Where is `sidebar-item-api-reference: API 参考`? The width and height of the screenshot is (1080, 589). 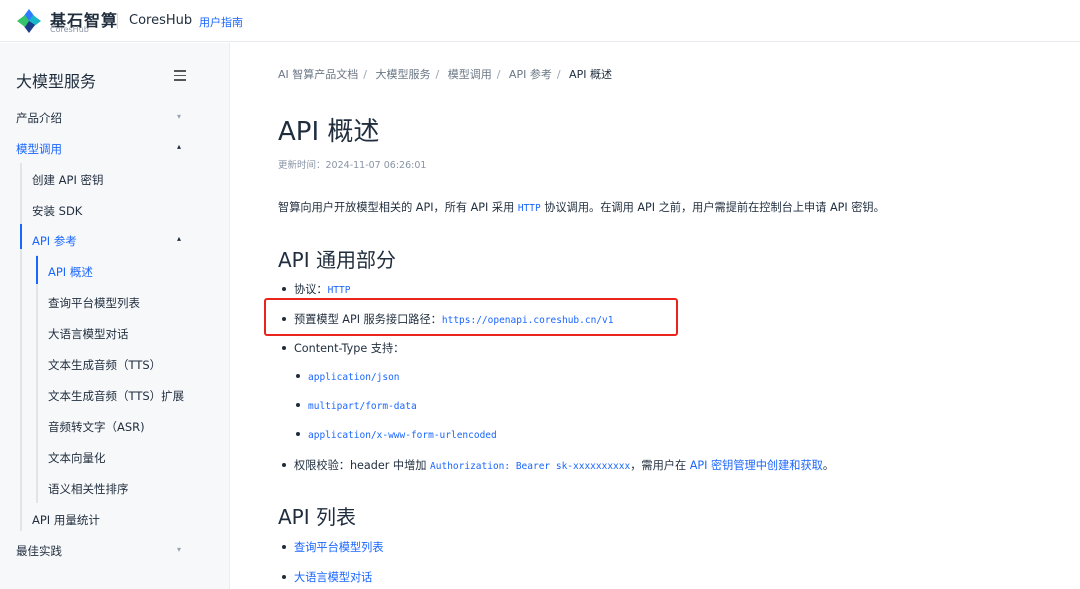 sidebar-item-api-reference: API 参考 is located at coordinates (54, 241).